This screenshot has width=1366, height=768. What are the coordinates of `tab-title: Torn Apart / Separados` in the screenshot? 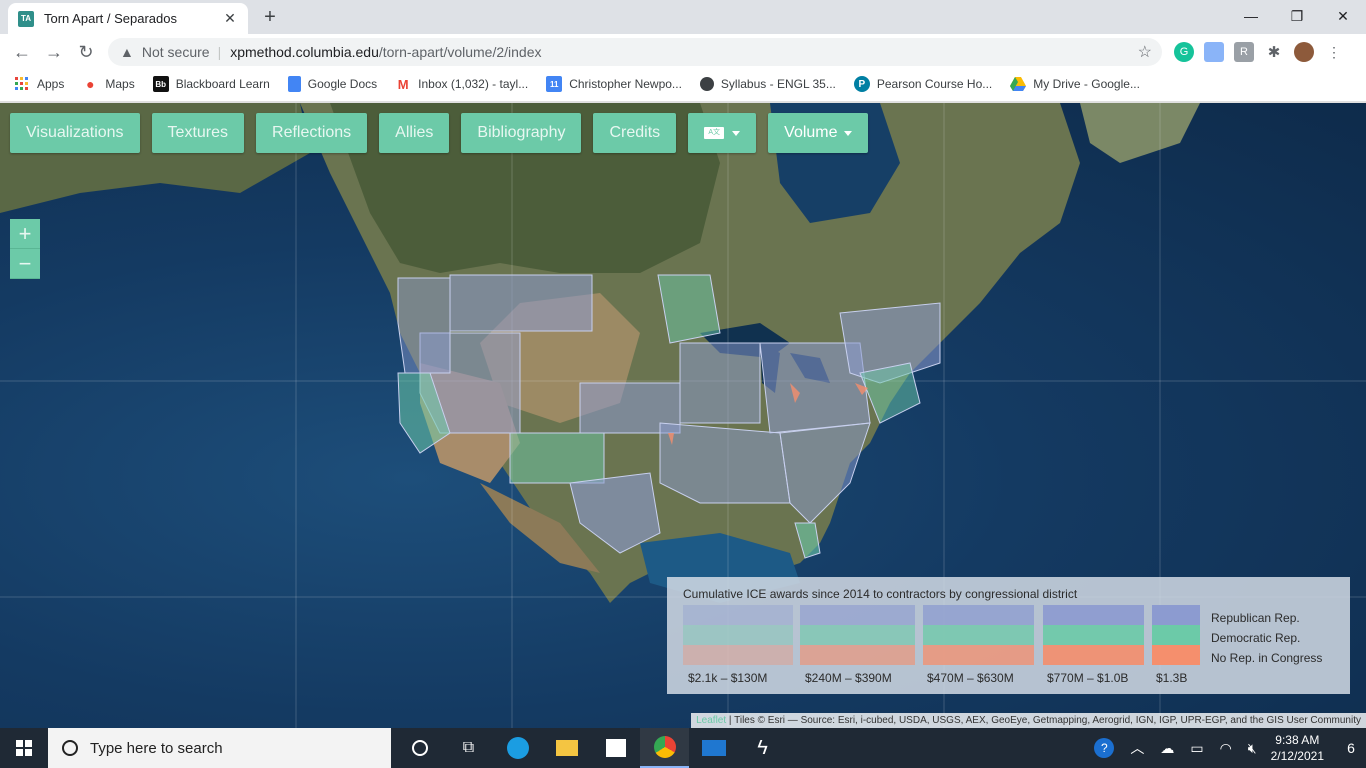 It's located at (110, 18).